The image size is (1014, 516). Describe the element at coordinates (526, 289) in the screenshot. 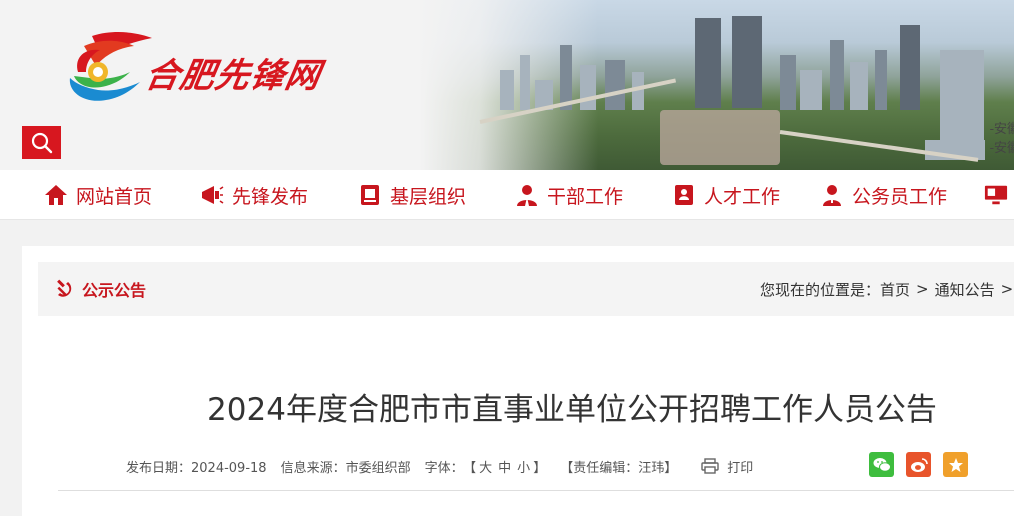

I see `section-header-bar: 公示公告 您现在的位置是： 首页 > 通知公告 >` at that location.